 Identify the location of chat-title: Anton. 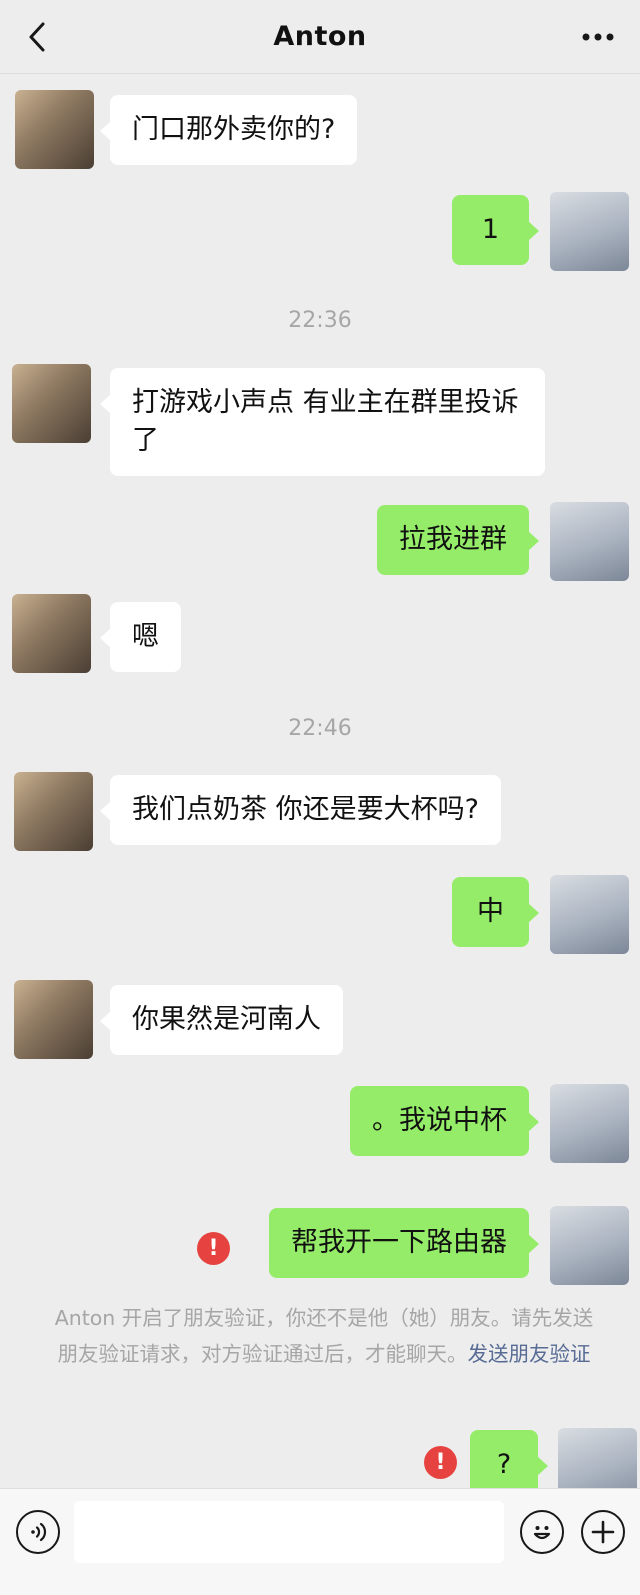
(320, 36).